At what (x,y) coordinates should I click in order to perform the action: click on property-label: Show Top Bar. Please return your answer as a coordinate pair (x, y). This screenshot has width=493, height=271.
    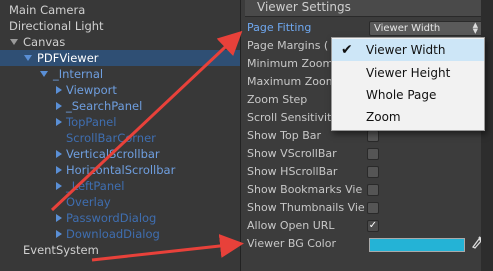
    Looking at the image, I should click on (284, 135).